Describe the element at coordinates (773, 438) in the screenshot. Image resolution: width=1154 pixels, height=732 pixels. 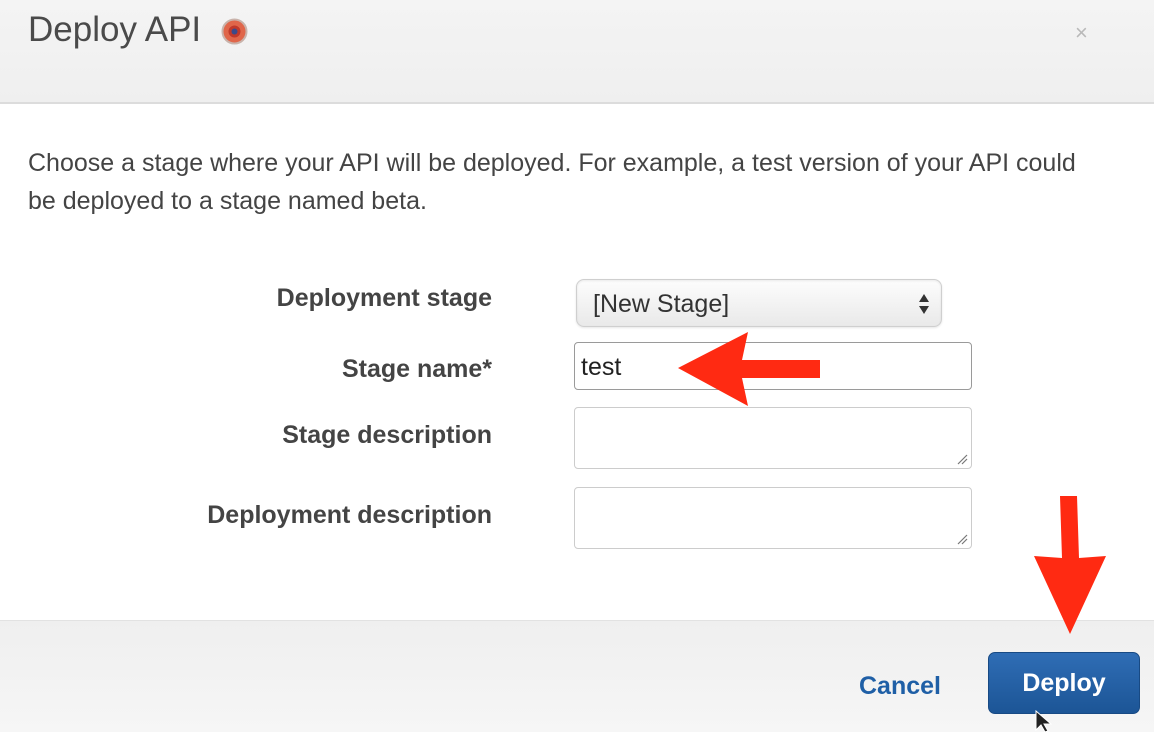
I see `stage-description-textarea` at that location.